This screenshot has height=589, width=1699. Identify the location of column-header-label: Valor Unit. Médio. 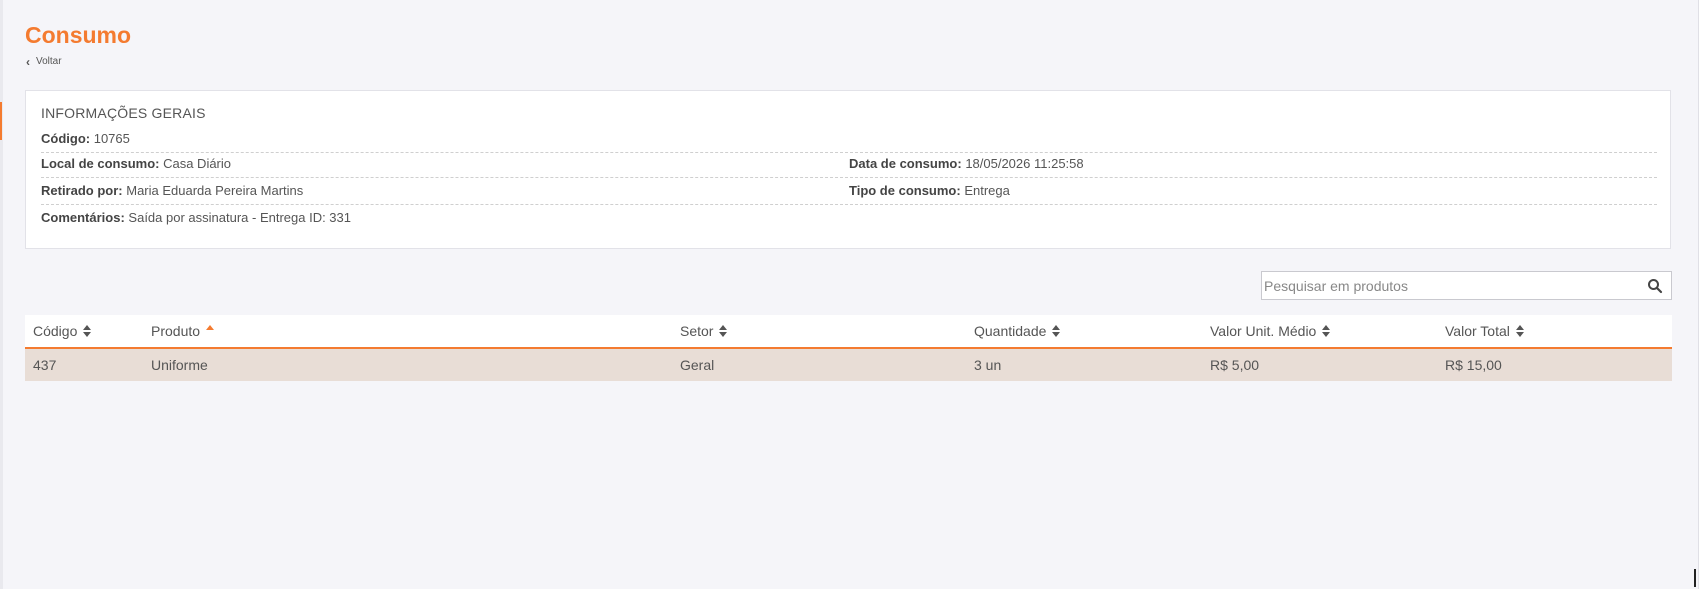
(1263, 331).